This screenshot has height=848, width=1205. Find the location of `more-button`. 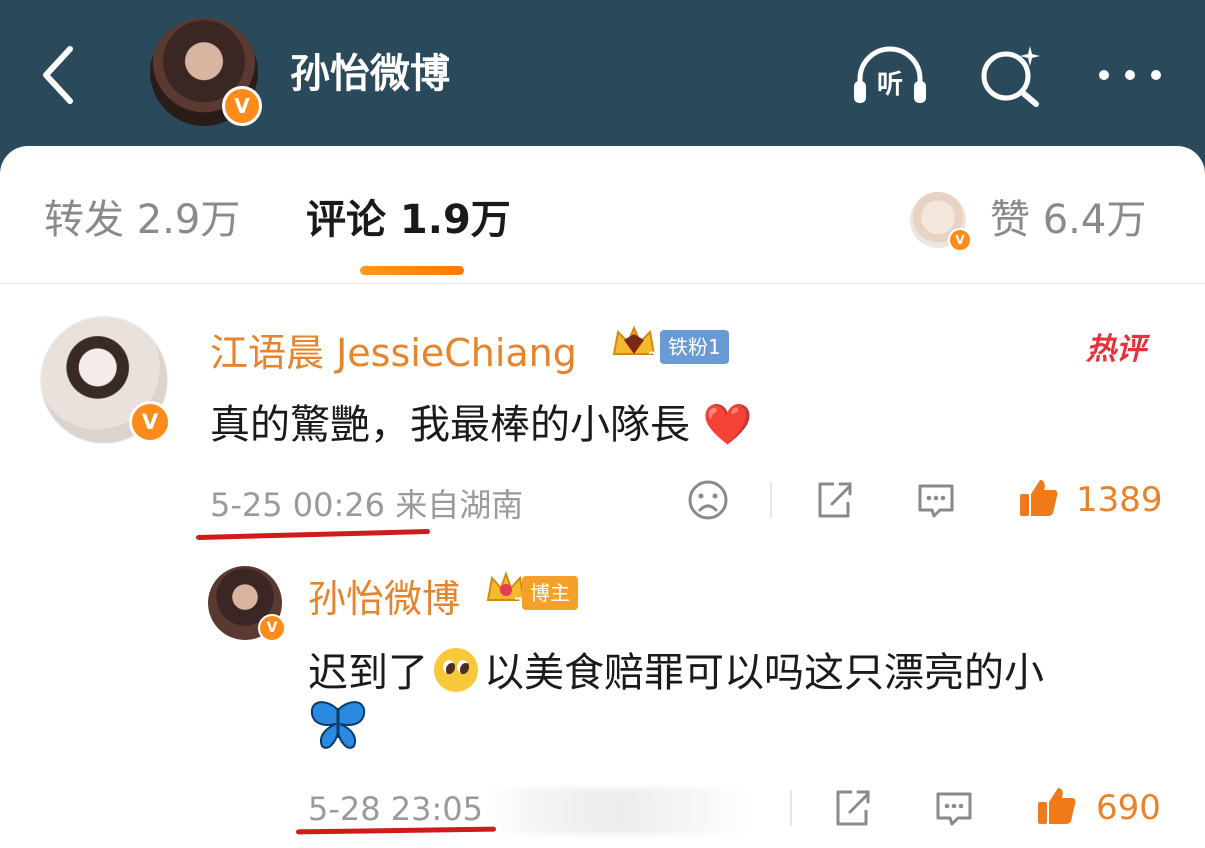

more-button is located at coordinates (1130, 75).